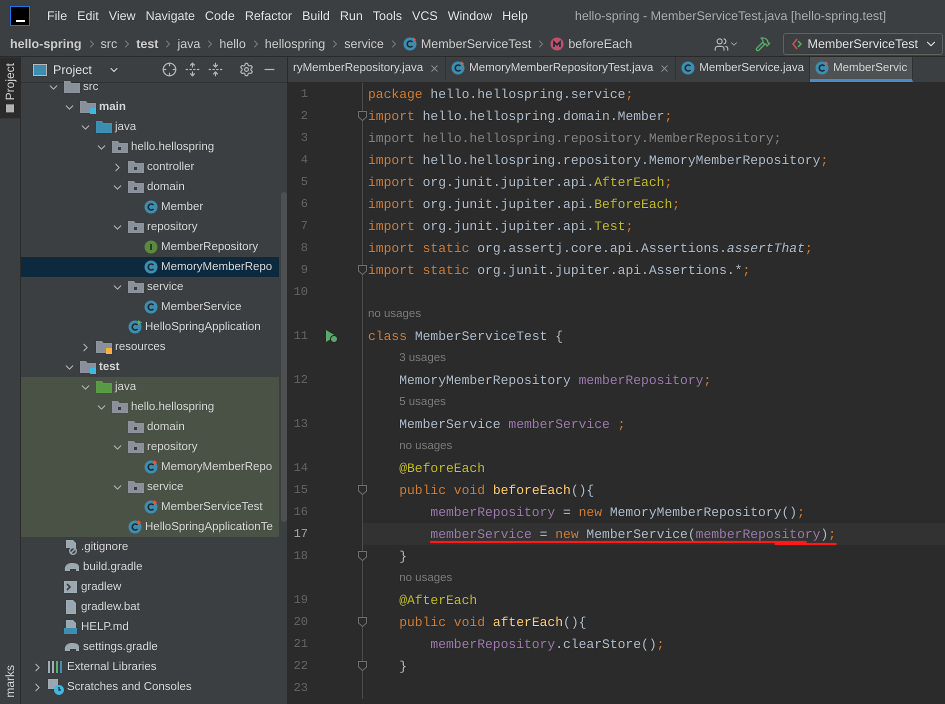 Image resolution: width=945 pixels, height=704 pixels. What do you see at coordinates (150, 367) in the screenshot?
I see `tree-item: test` at bounding box center [150, 367].